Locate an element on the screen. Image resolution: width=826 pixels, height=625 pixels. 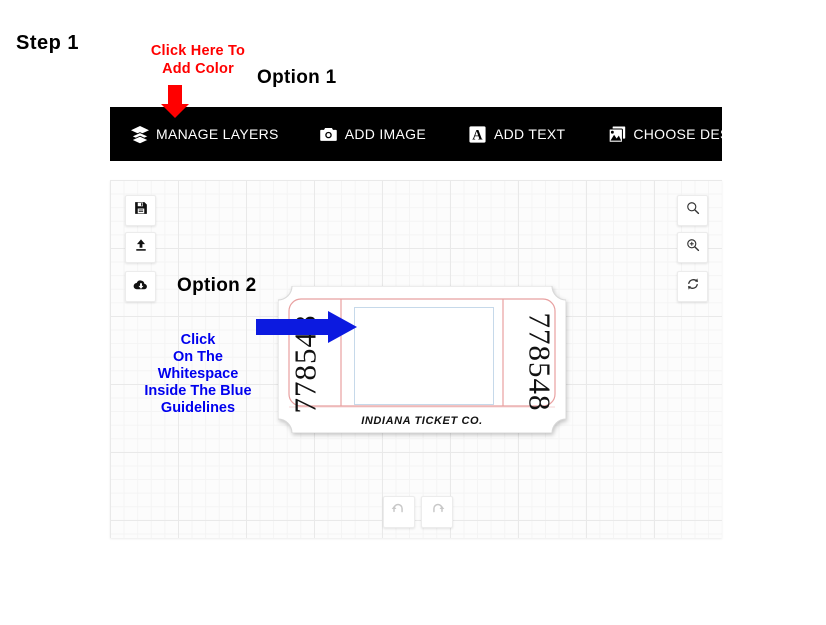
toolbar-item-choose-designs: CHOOSE DESIGNS is located at coordinates (686, 134).